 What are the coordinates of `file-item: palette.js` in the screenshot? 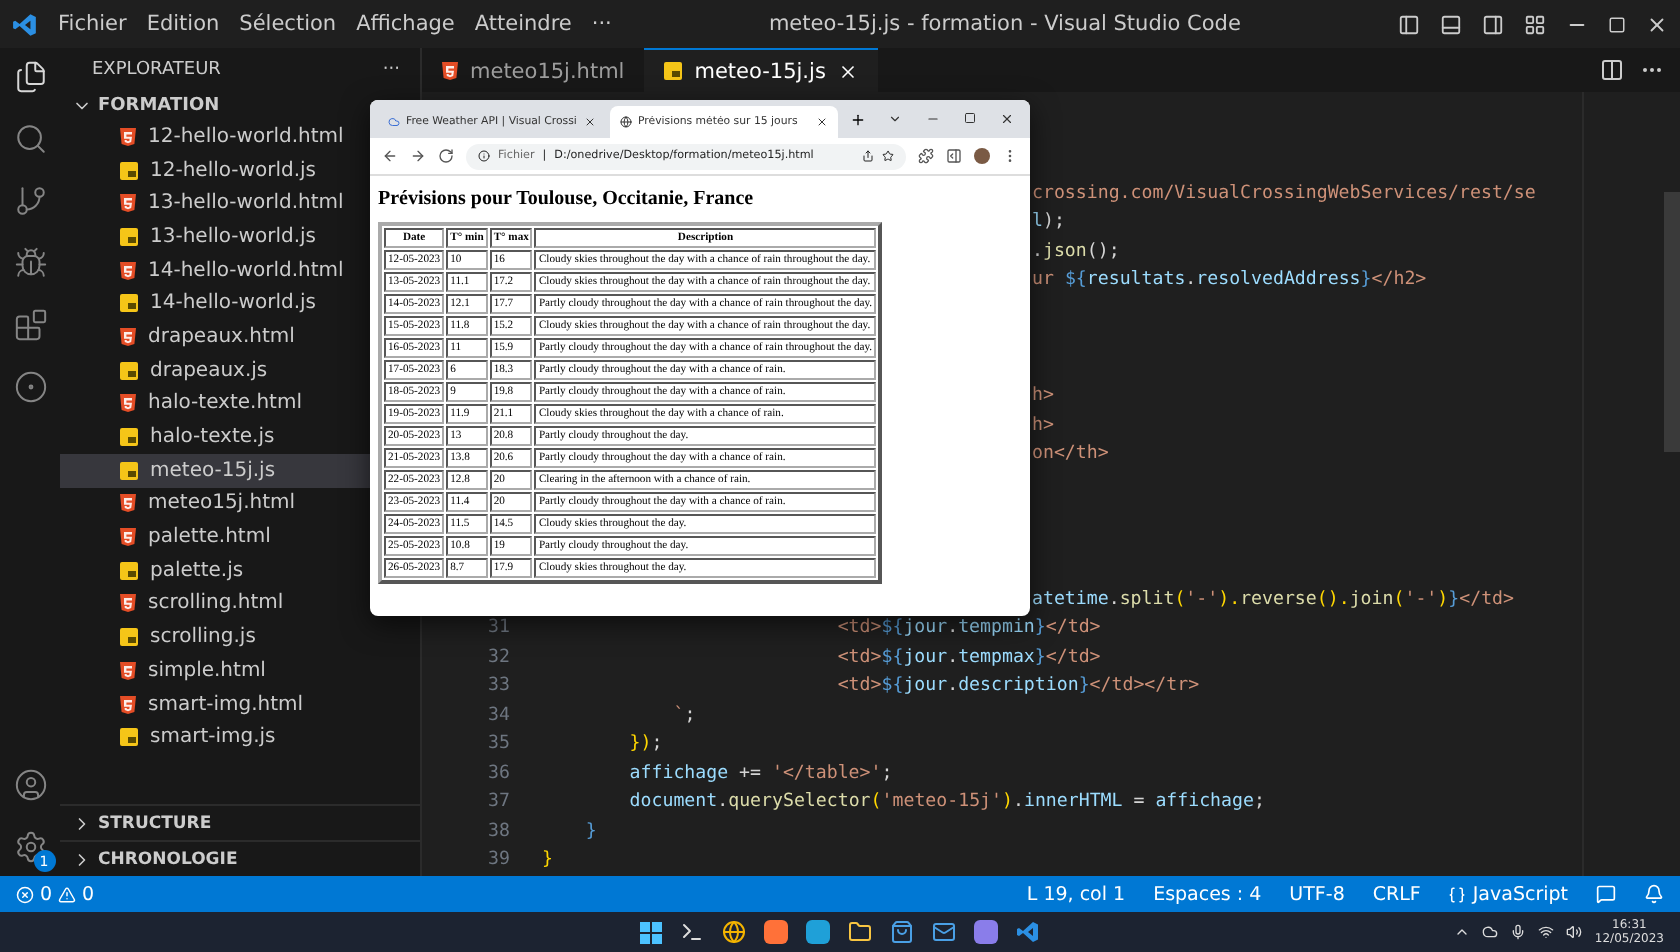 It's located at (215, 570).